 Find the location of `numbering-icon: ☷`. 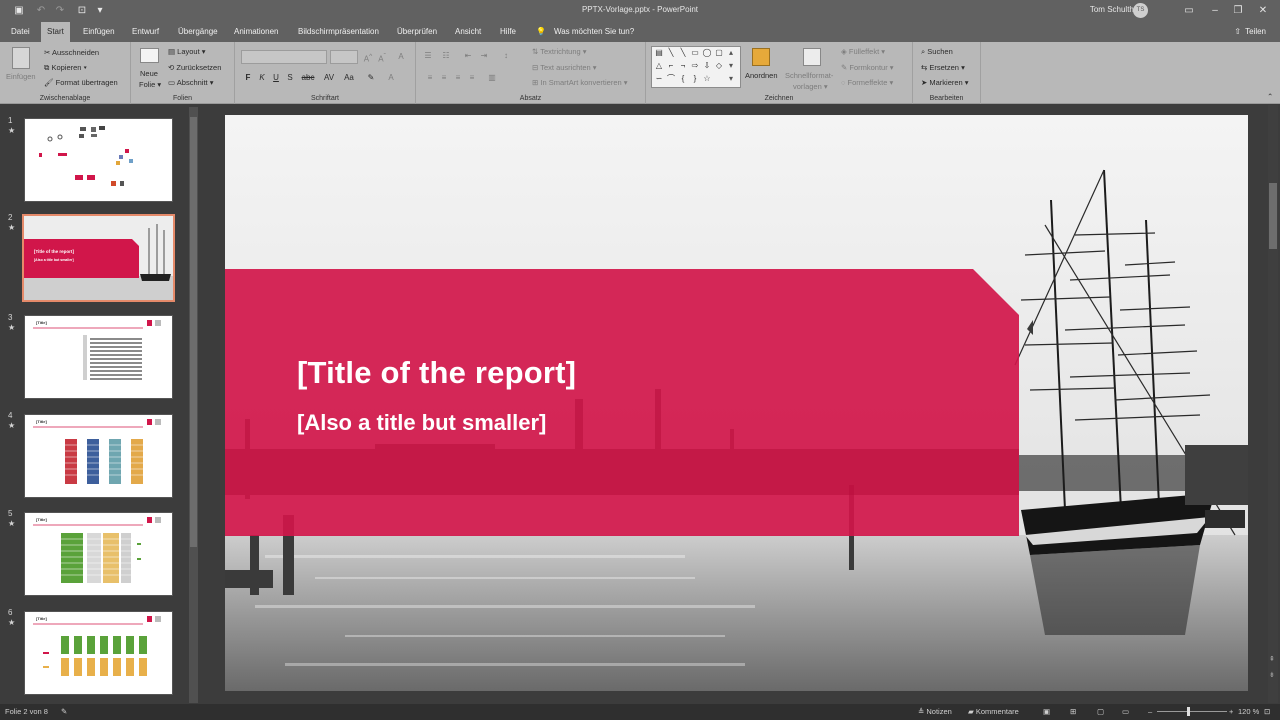

numbering-icon: ☷ is located at coordinates (446, 56).